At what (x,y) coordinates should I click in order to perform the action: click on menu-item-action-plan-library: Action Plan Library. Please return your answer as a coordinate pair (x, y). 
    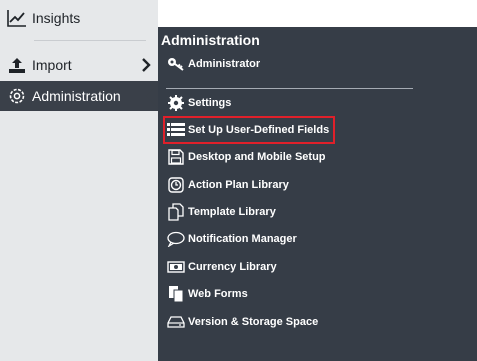
    Looking at the image, I should click on (227, 185).